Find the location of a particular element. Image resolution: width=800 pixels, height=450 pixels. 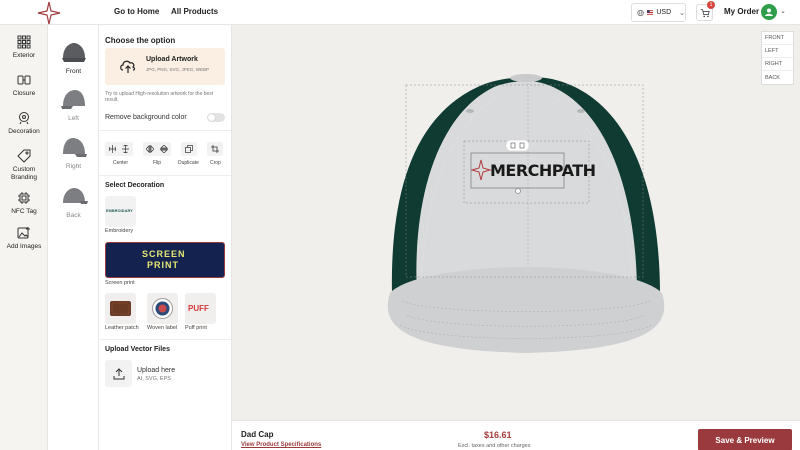

upload-vector-formats: AI, SVG, EPS is located at coordinates (154, 379).